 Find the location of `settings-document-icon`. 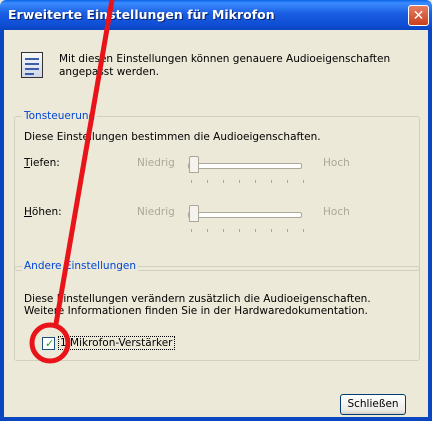

settings-document-icon is located at coordinates (32, 65).